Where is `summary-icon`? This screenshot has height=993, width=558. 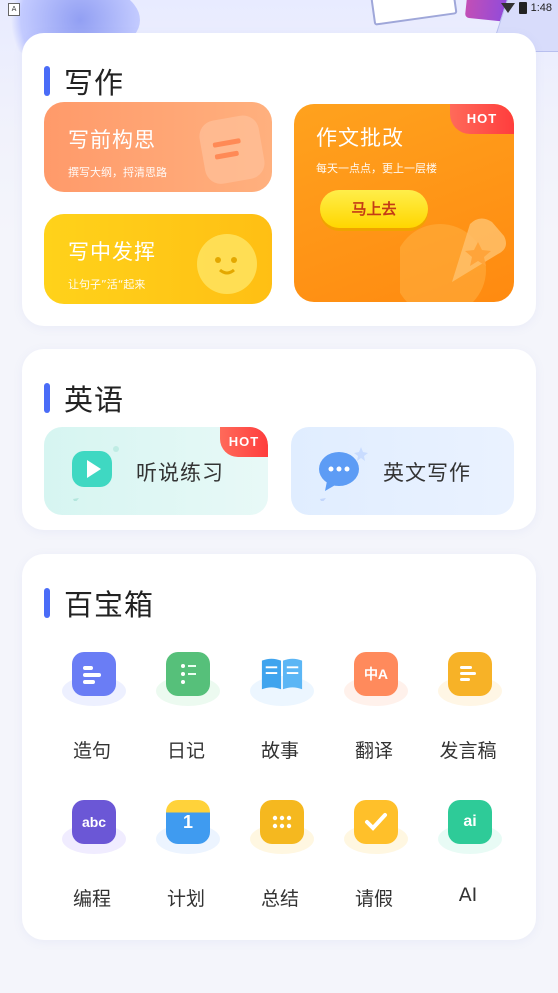 summary-icon is located at coordinates (282, 822).